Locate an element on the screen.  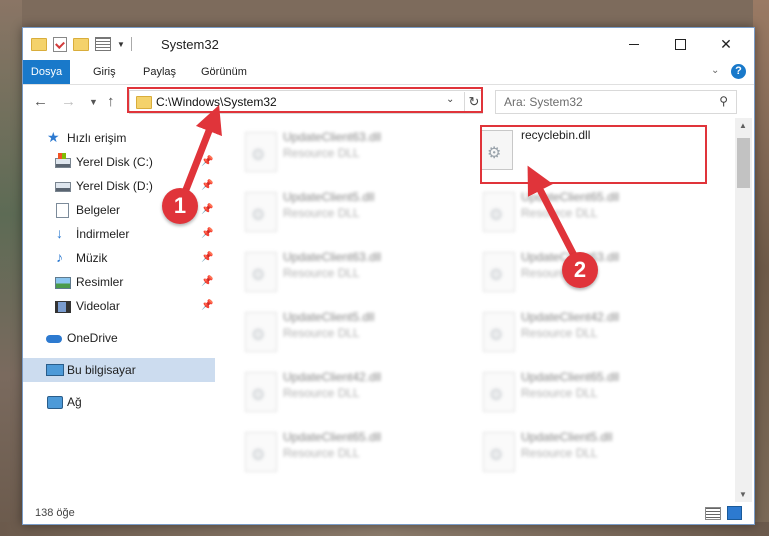
quick-access-toolbar: ▼ is located at coordinates (81, 44).